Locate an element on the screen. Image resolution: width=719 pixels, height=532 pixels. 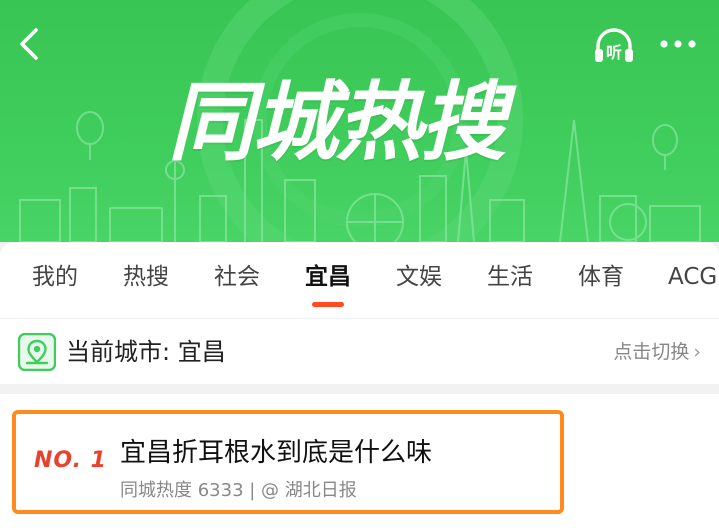
item-meta: 同城热度 6333 | @ 湖北日报 is located at coordinates (238, 490).